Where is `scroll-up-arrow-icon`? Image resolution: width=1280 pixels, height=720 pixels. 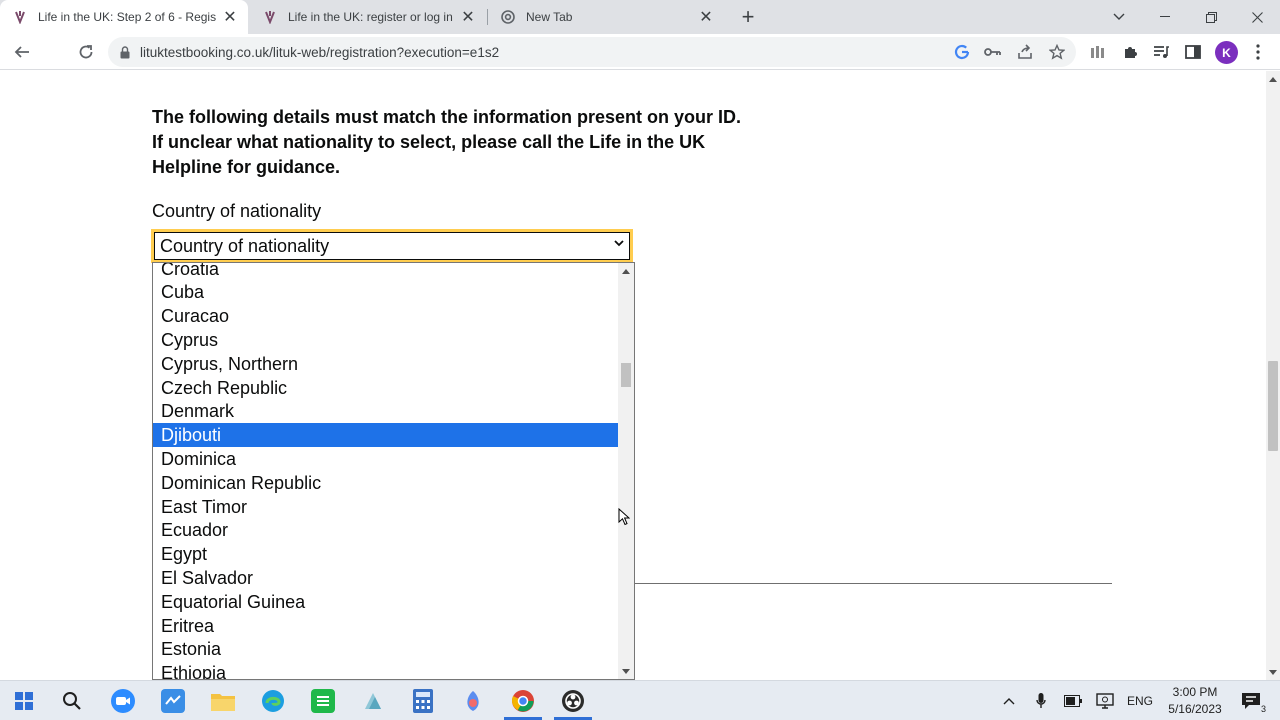
scroll-up-arrow-icon is located at coordinates (626, 271).